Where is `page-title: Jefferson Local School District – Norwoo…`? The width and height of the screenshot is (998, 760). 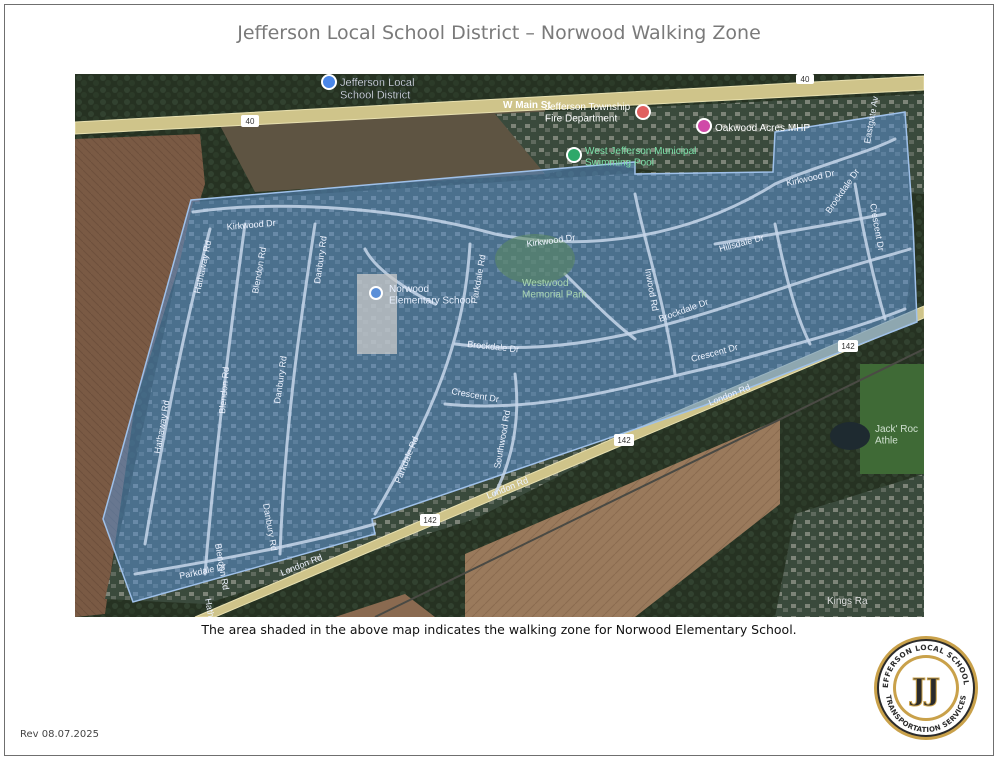
page-title: Jefferson Local School District – Norwoo… is located at coordinates (499, 33).